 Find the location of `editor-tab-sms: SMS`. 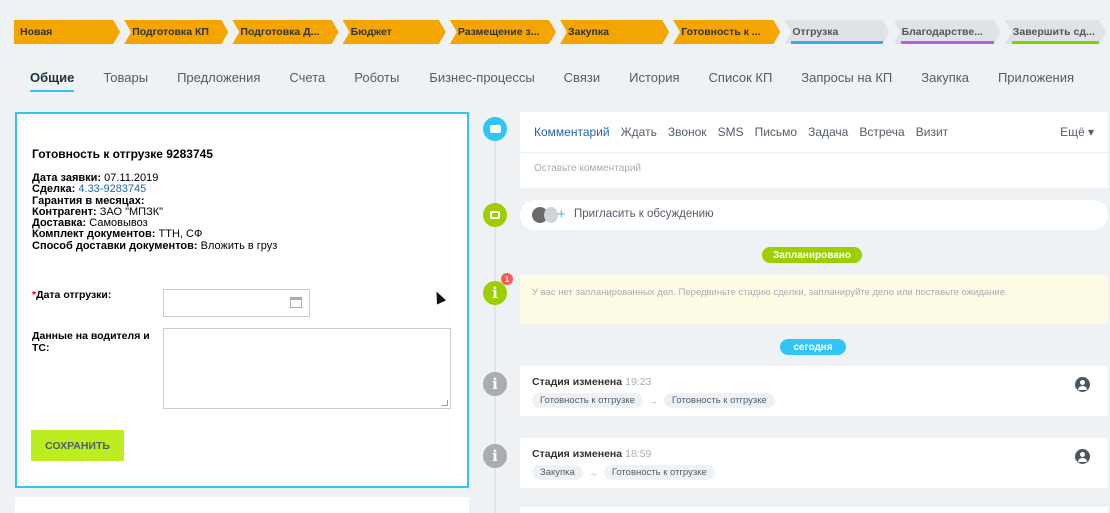

editor-tab-sms: SMS is located at coordinates (731, 132).